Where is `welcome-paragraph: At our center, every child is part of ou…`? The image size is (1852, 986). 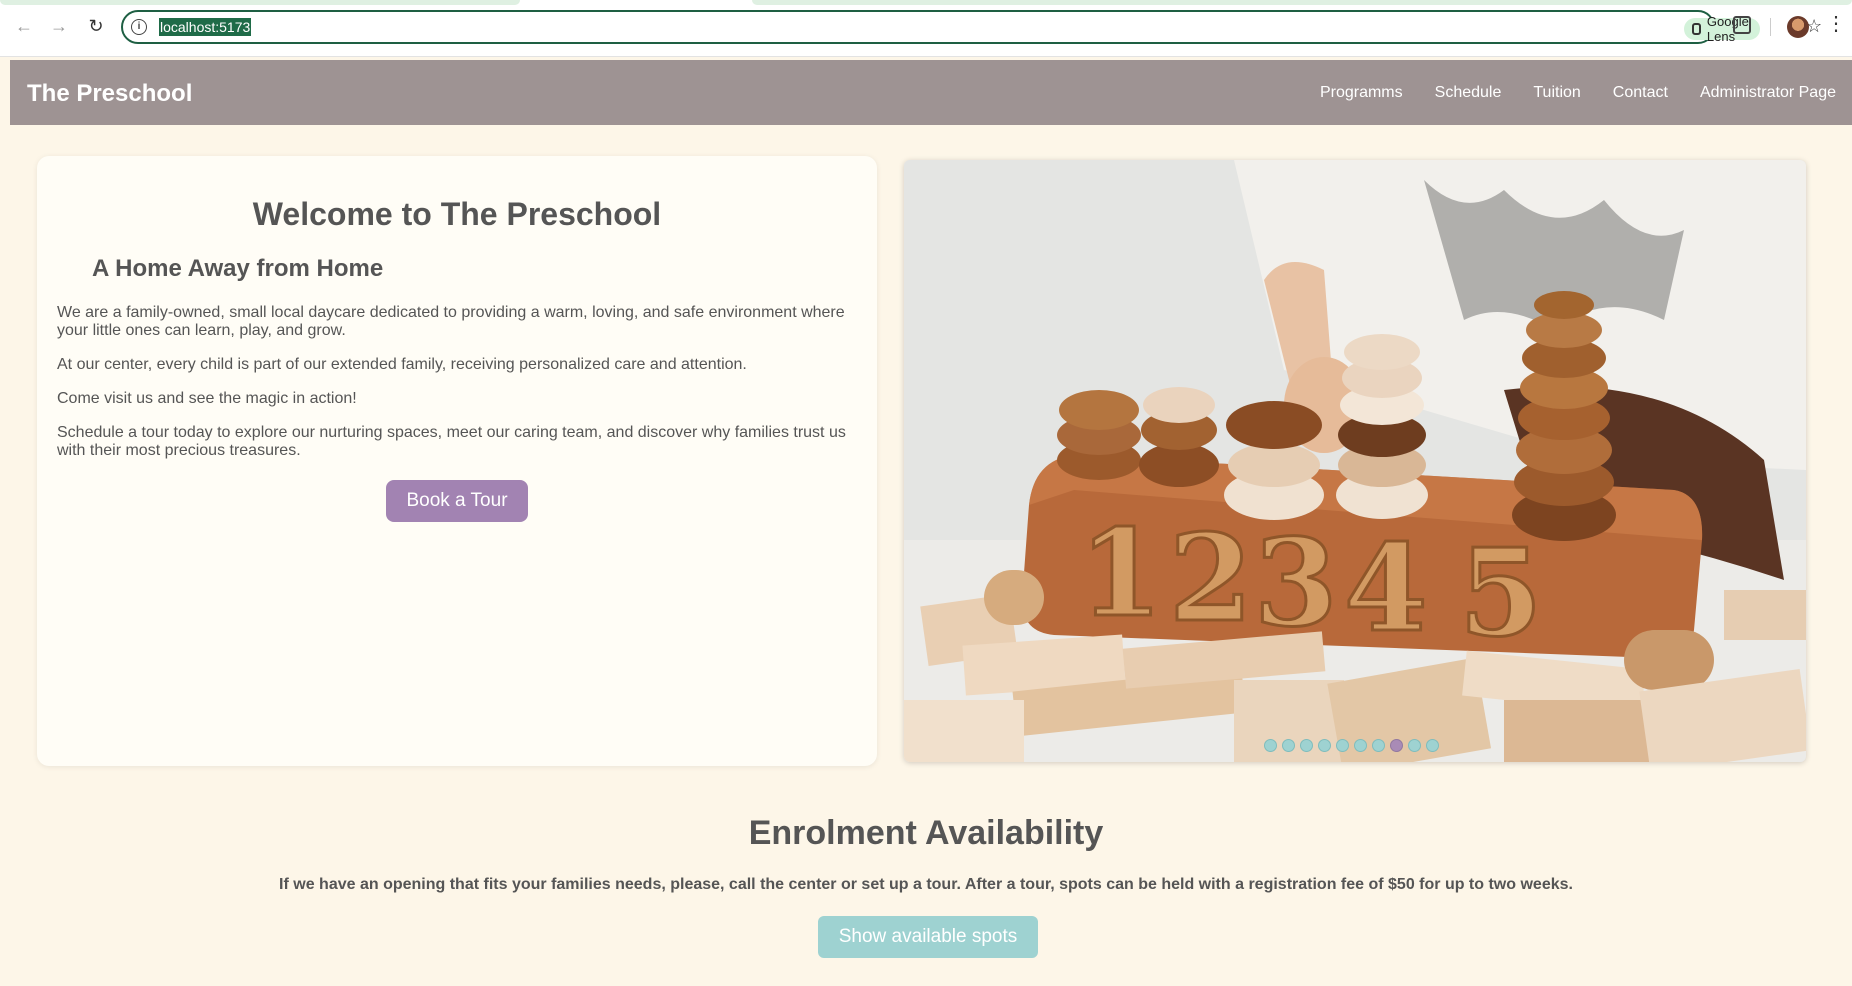
welcome-paragraph: At our center, every child is part of ou… is located at coordinates (402, 364).